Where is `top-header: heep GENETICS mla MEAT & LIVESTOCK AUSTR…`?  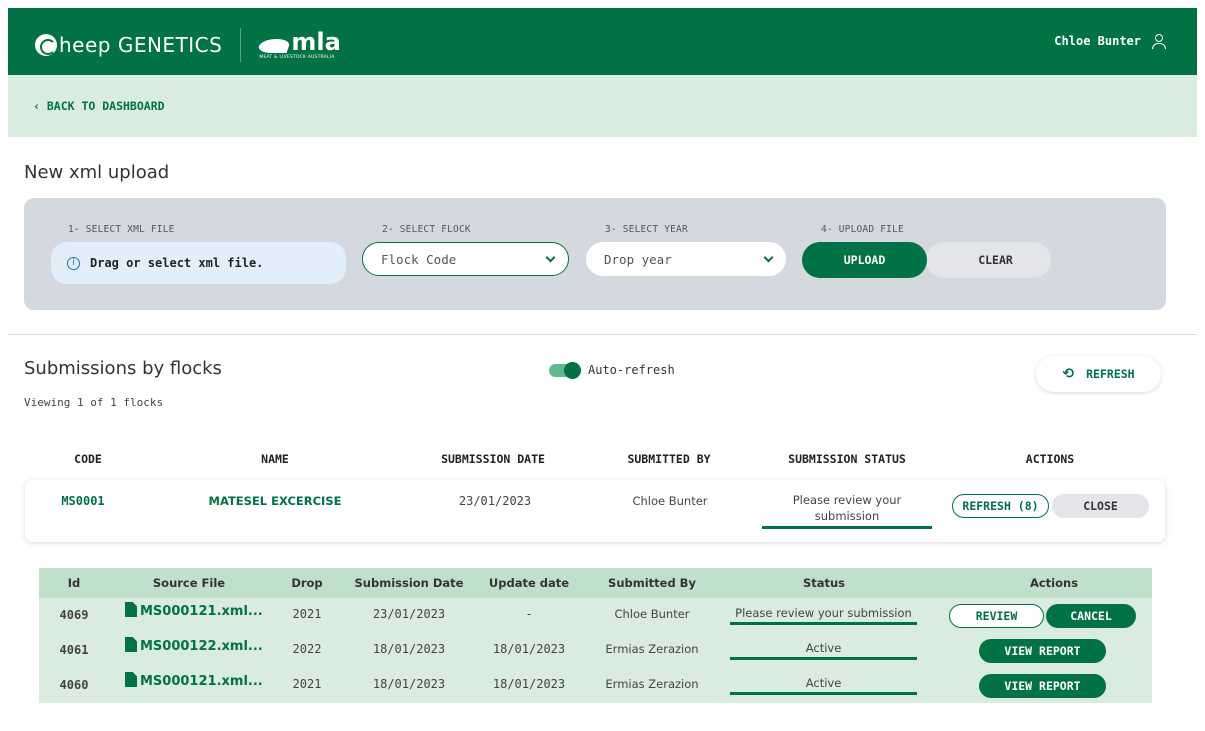
top-header: heep GENETICS mla MEAT & LIVESTOCK AUSTR… is located at coordinates (602, 41).